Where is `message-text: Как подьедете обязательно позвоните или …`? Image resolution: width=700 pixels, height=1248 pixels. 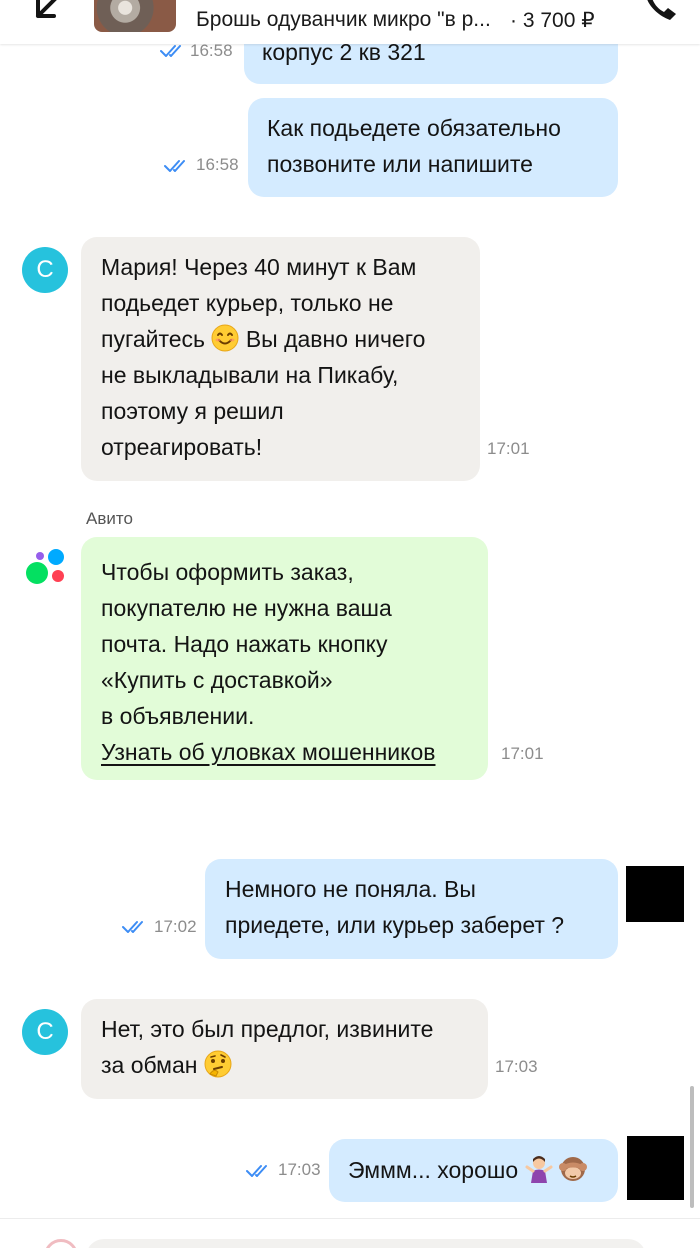
message-text: Как подьедете обязательно позвоните или … is located at coordinates (414, 146).